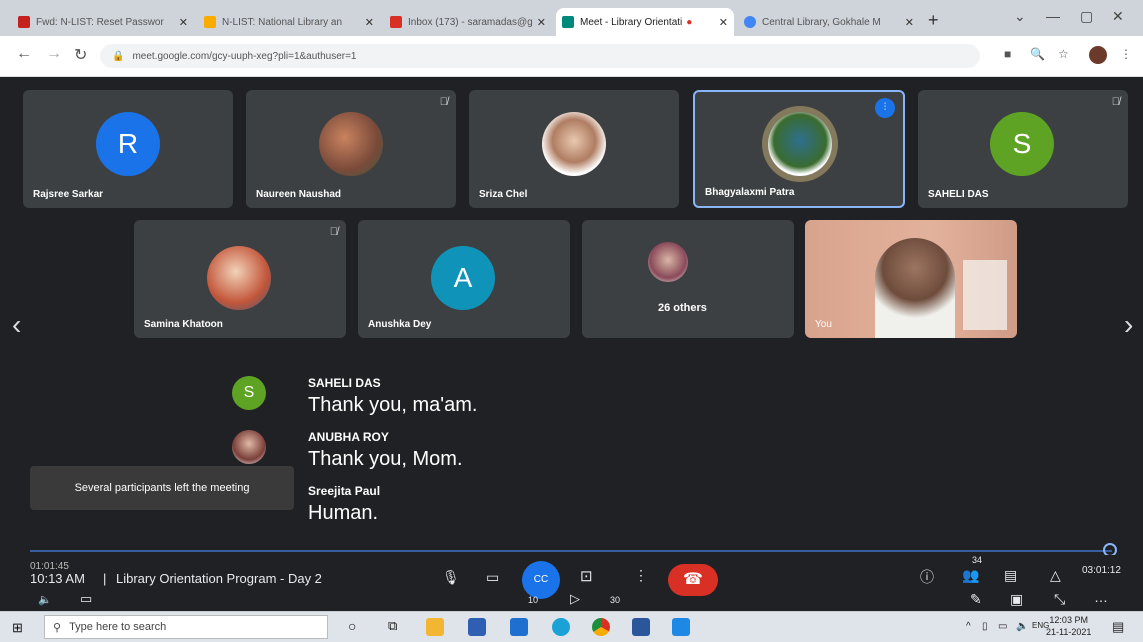 This screenshot has width=1143, height=642. I want to click on elapsed-time: 03:01:12, so click(1101, 570).